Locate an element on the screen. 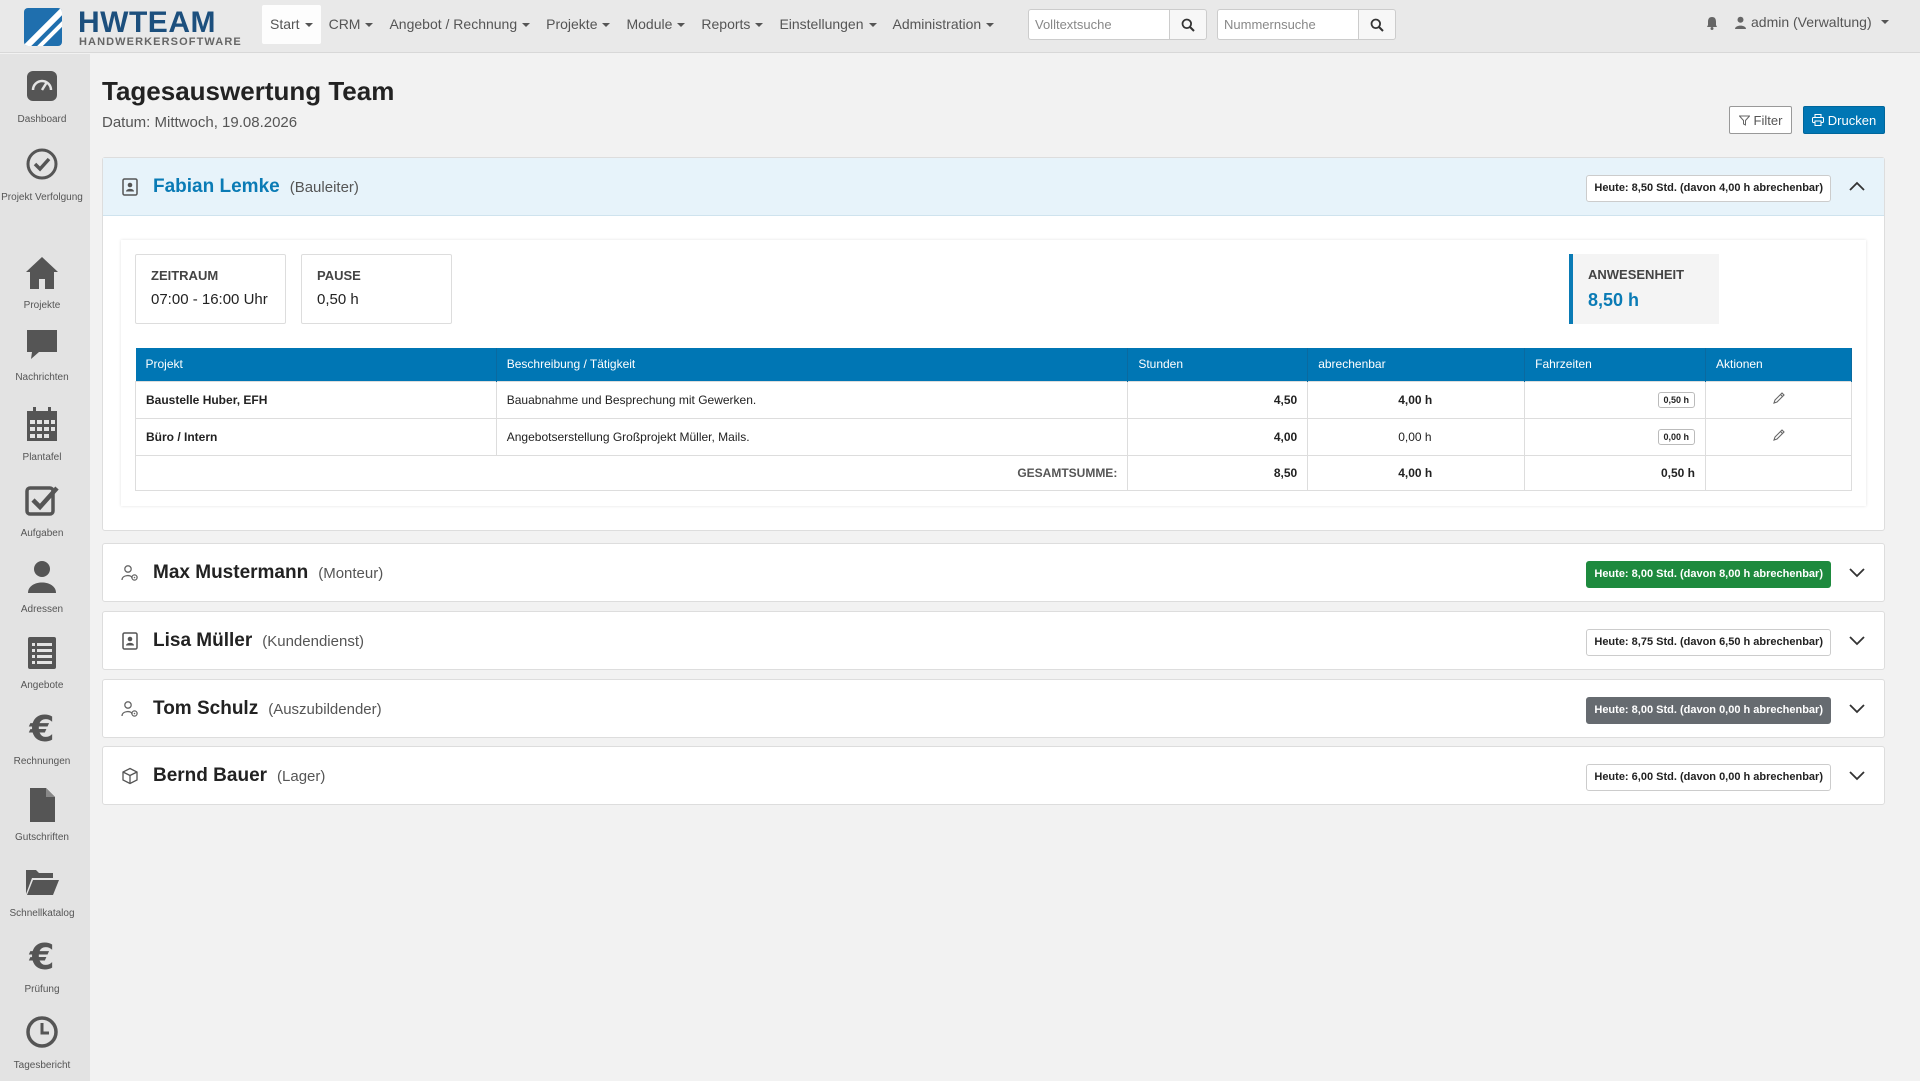  nav-administration: Administration is located at coordinates (944, 24).